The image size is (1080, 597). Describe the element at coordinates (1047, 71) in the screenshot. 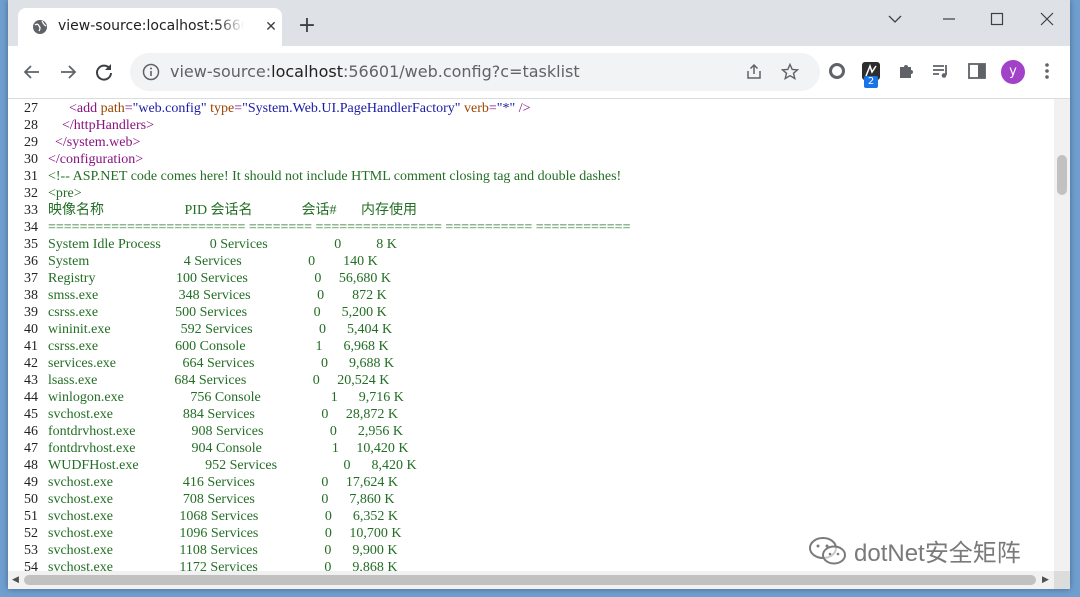

I see `kebab-menu-icon` at that location.